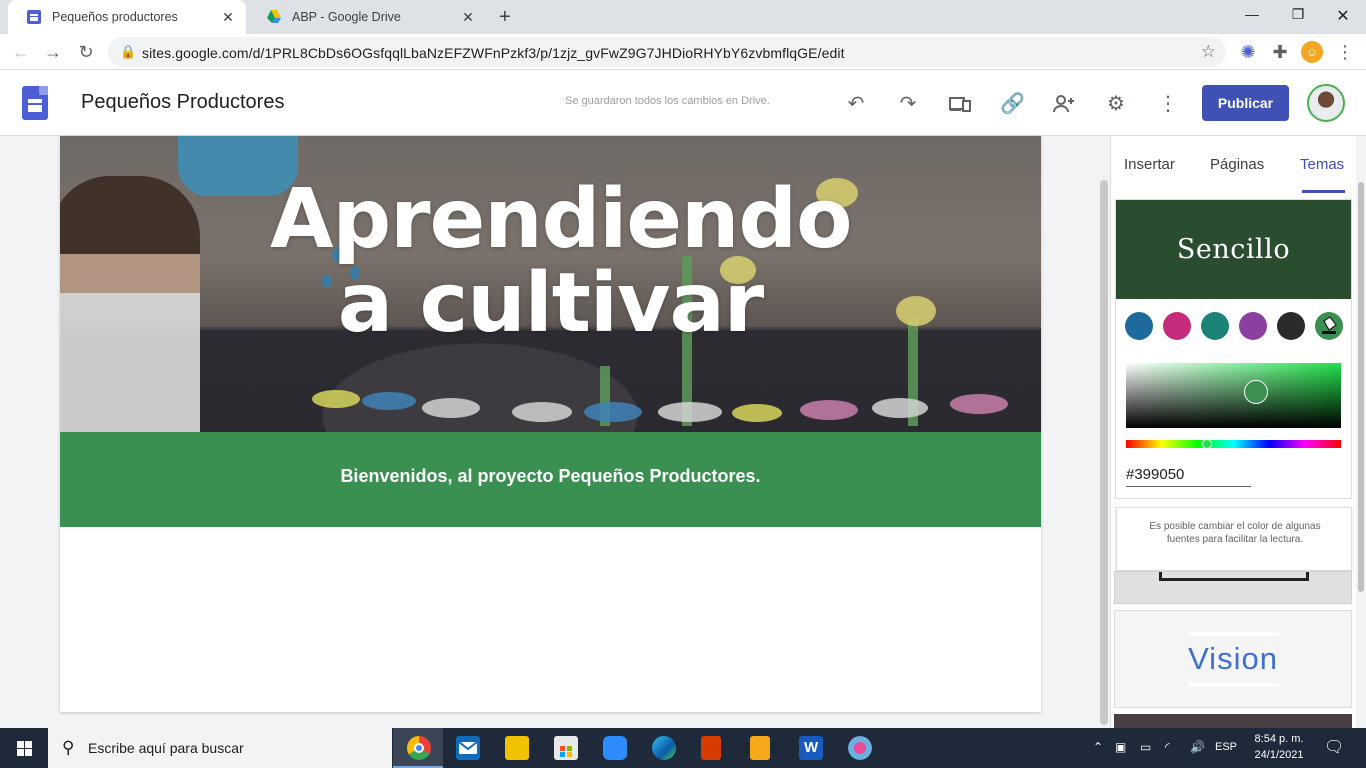  I want to click on word-letter: W, so click(811, 747).